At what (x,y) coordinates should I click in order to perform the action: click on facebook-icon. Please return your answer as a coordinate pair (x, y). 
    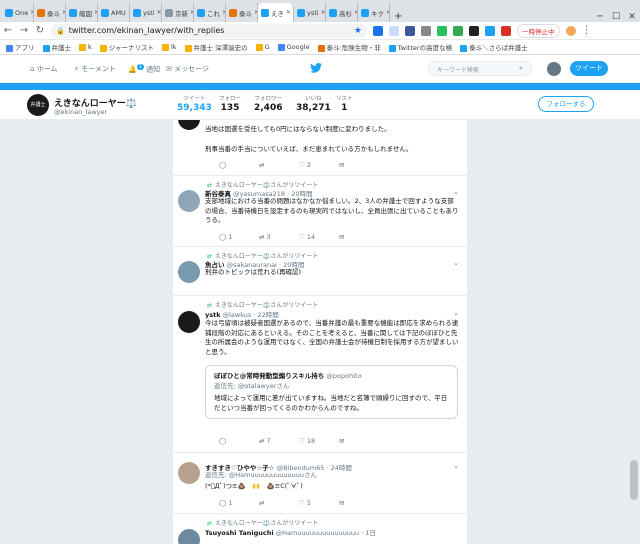
    Looking at the image, I should click on (410, 30).